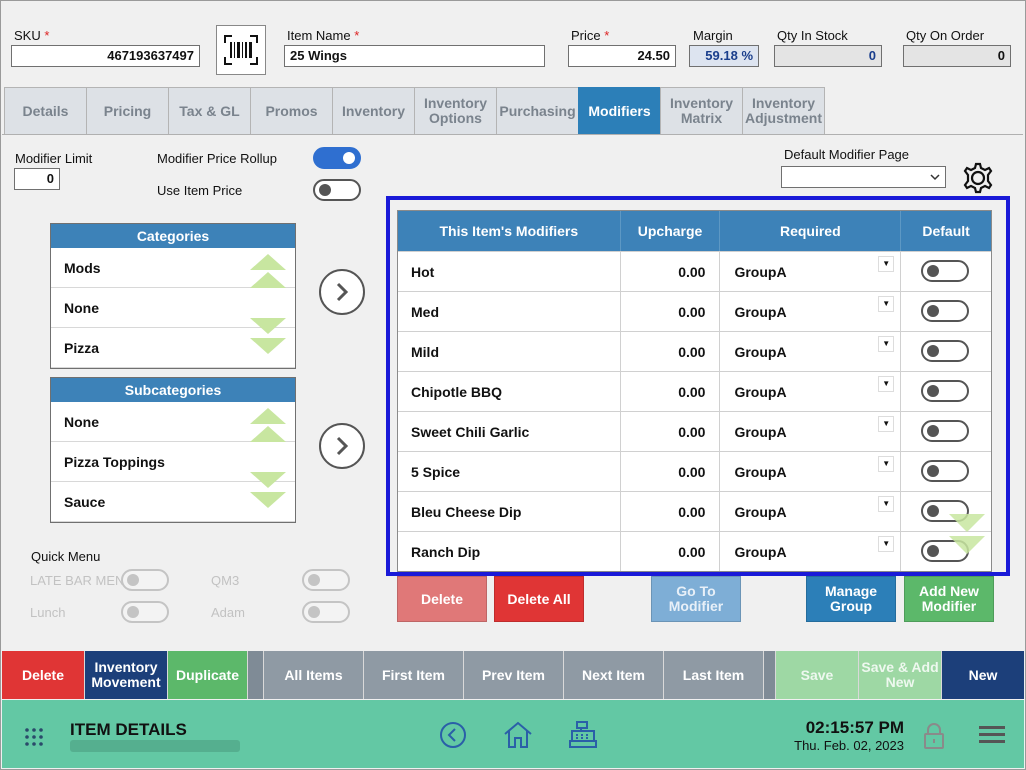  Describe the element at coordinates (208, 675) in the screenshot. I see `duplicate-button: Duplicate` at that location.